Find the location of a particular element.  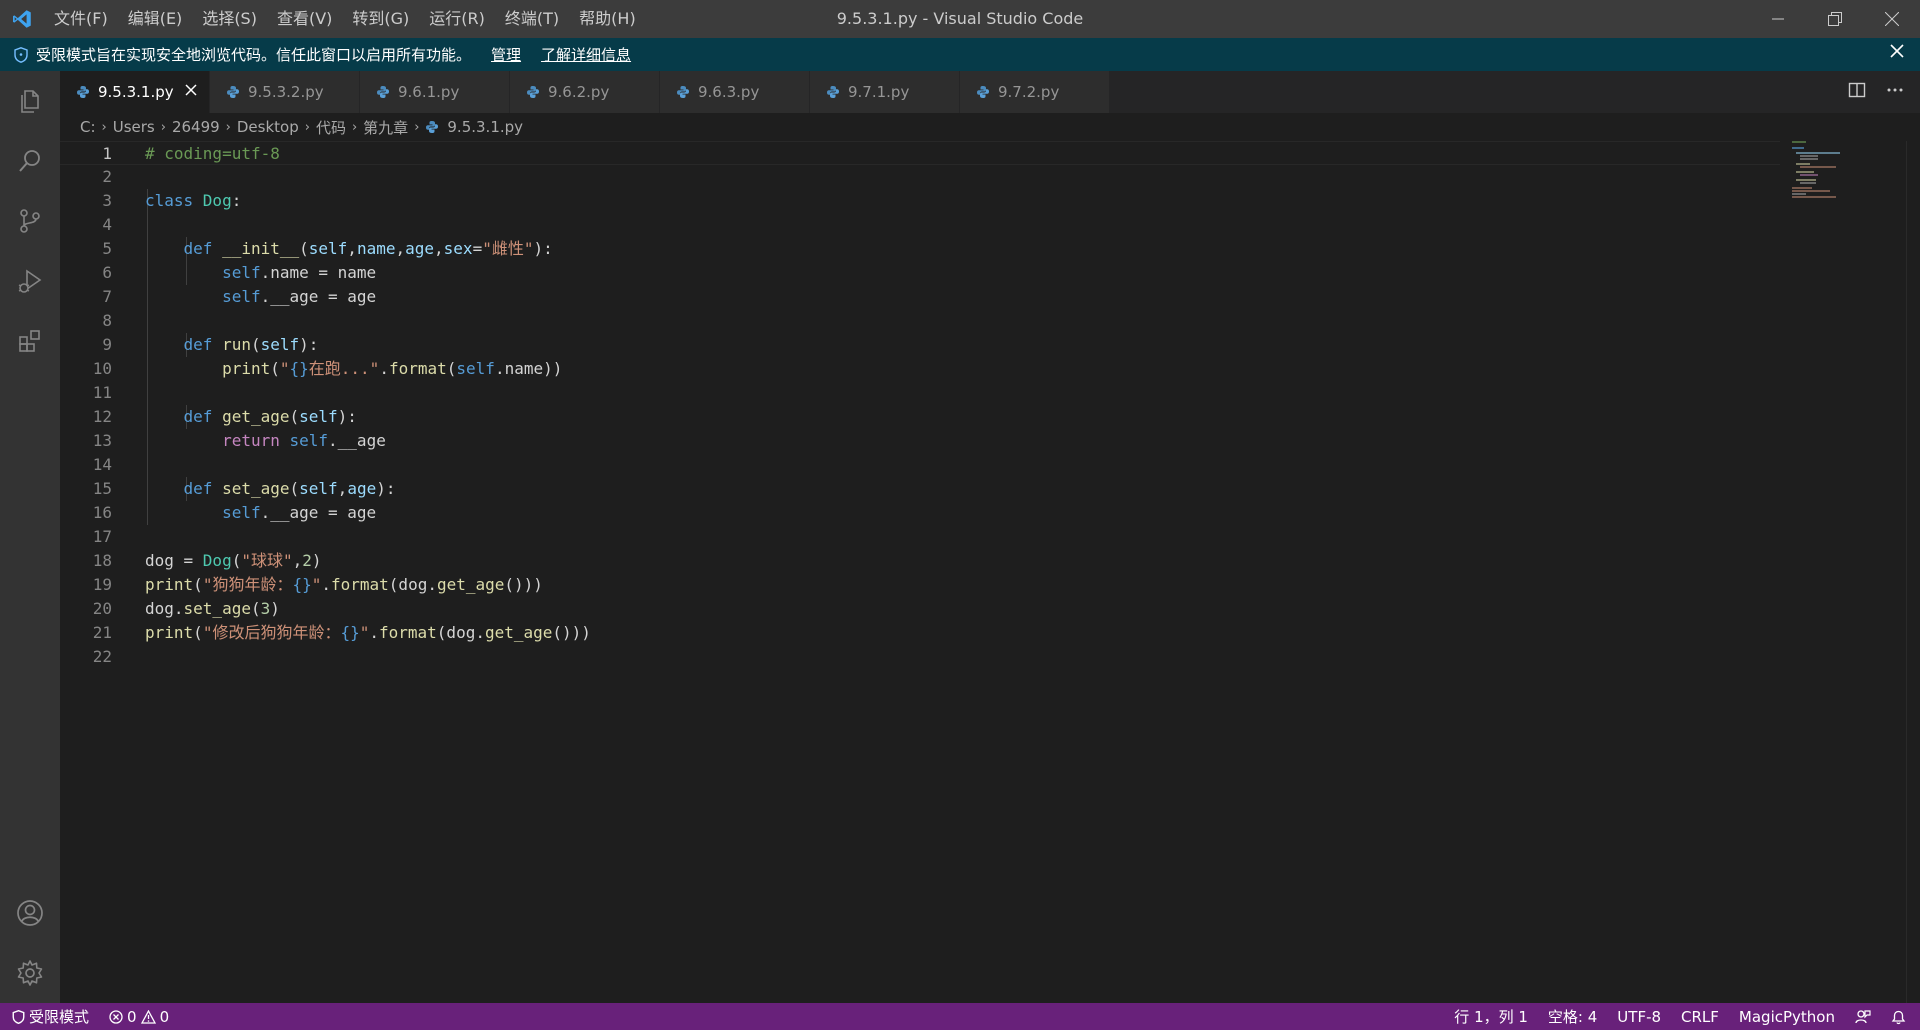

breadcrumb-item: 9.5.3.1.py is located at coordinates (485, 127).